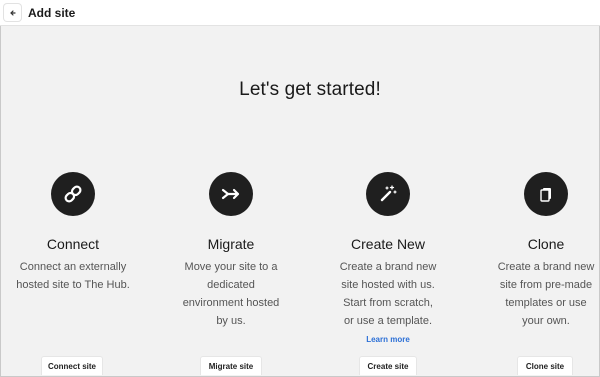 The width and height of the screenshot is (600, 377). I want to click on back-button, so click(12, 12).